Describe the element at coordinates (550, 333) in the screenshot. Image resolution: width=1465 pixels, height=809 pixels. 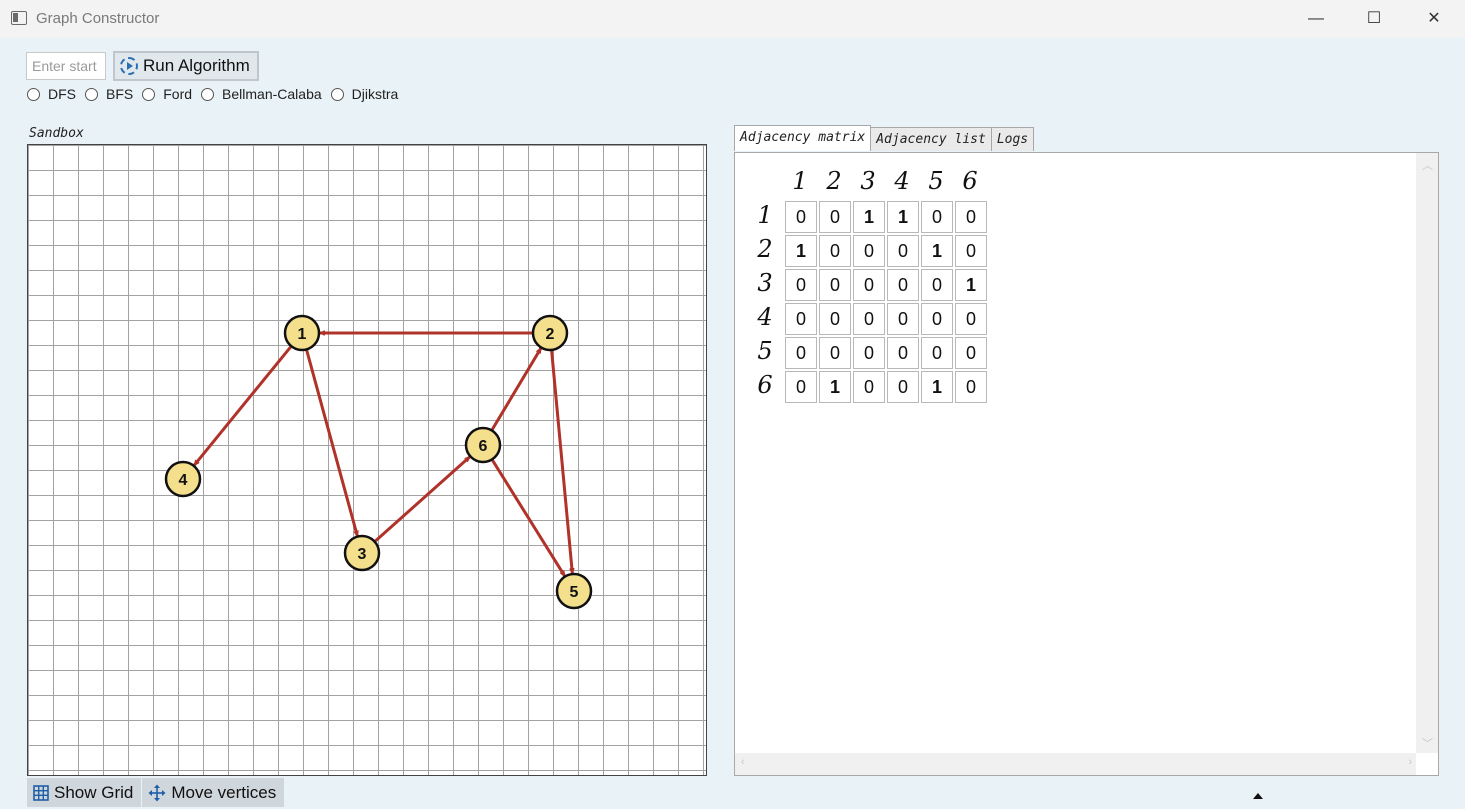
I see `vertex-2: 2` at that location.